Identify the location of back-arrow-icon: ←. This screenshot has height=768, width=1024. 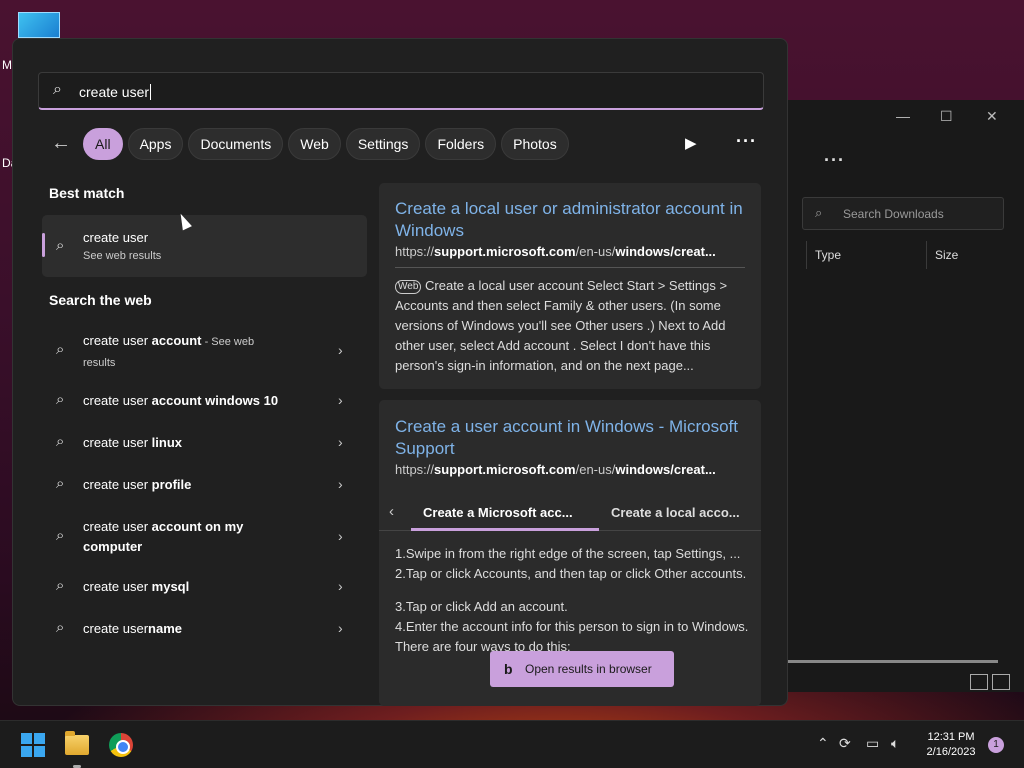
(61, 143).